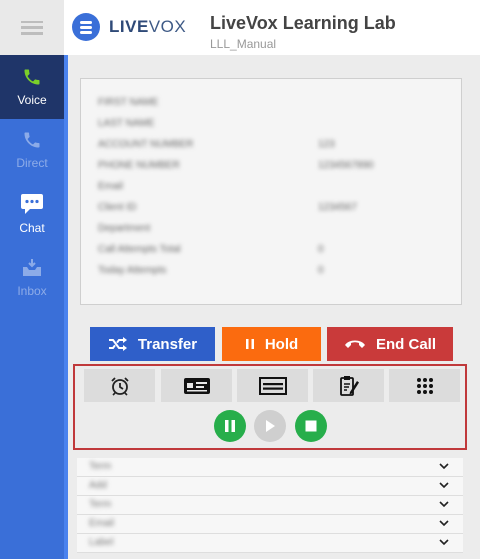 The width and height of the screenshot is (480, 559). What do you see at coordinates (211, 249) in the screenshot?
I see `detail-row: Call Attempts Total 0` at bounding box center [211, 249].